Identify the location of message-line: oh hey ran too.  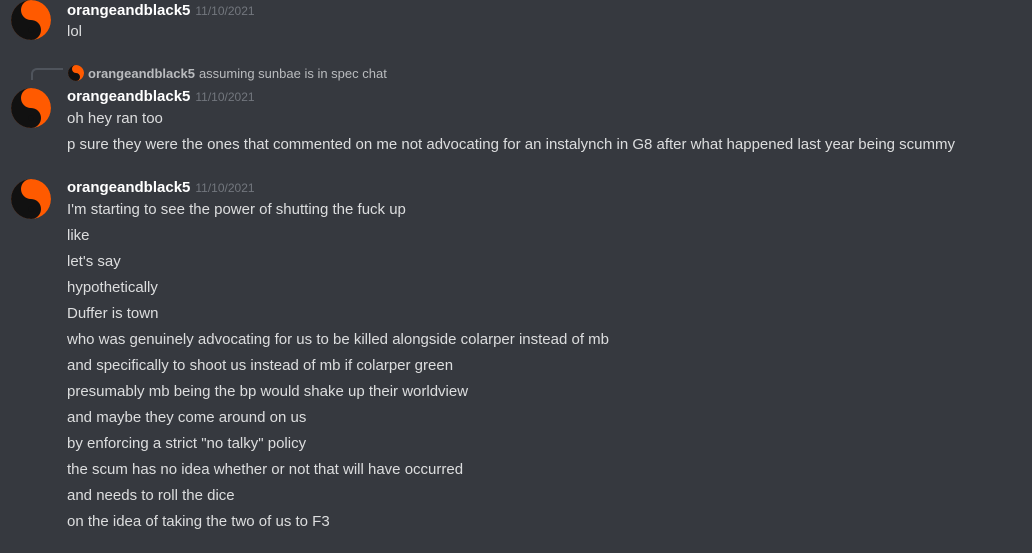
(115, 118).